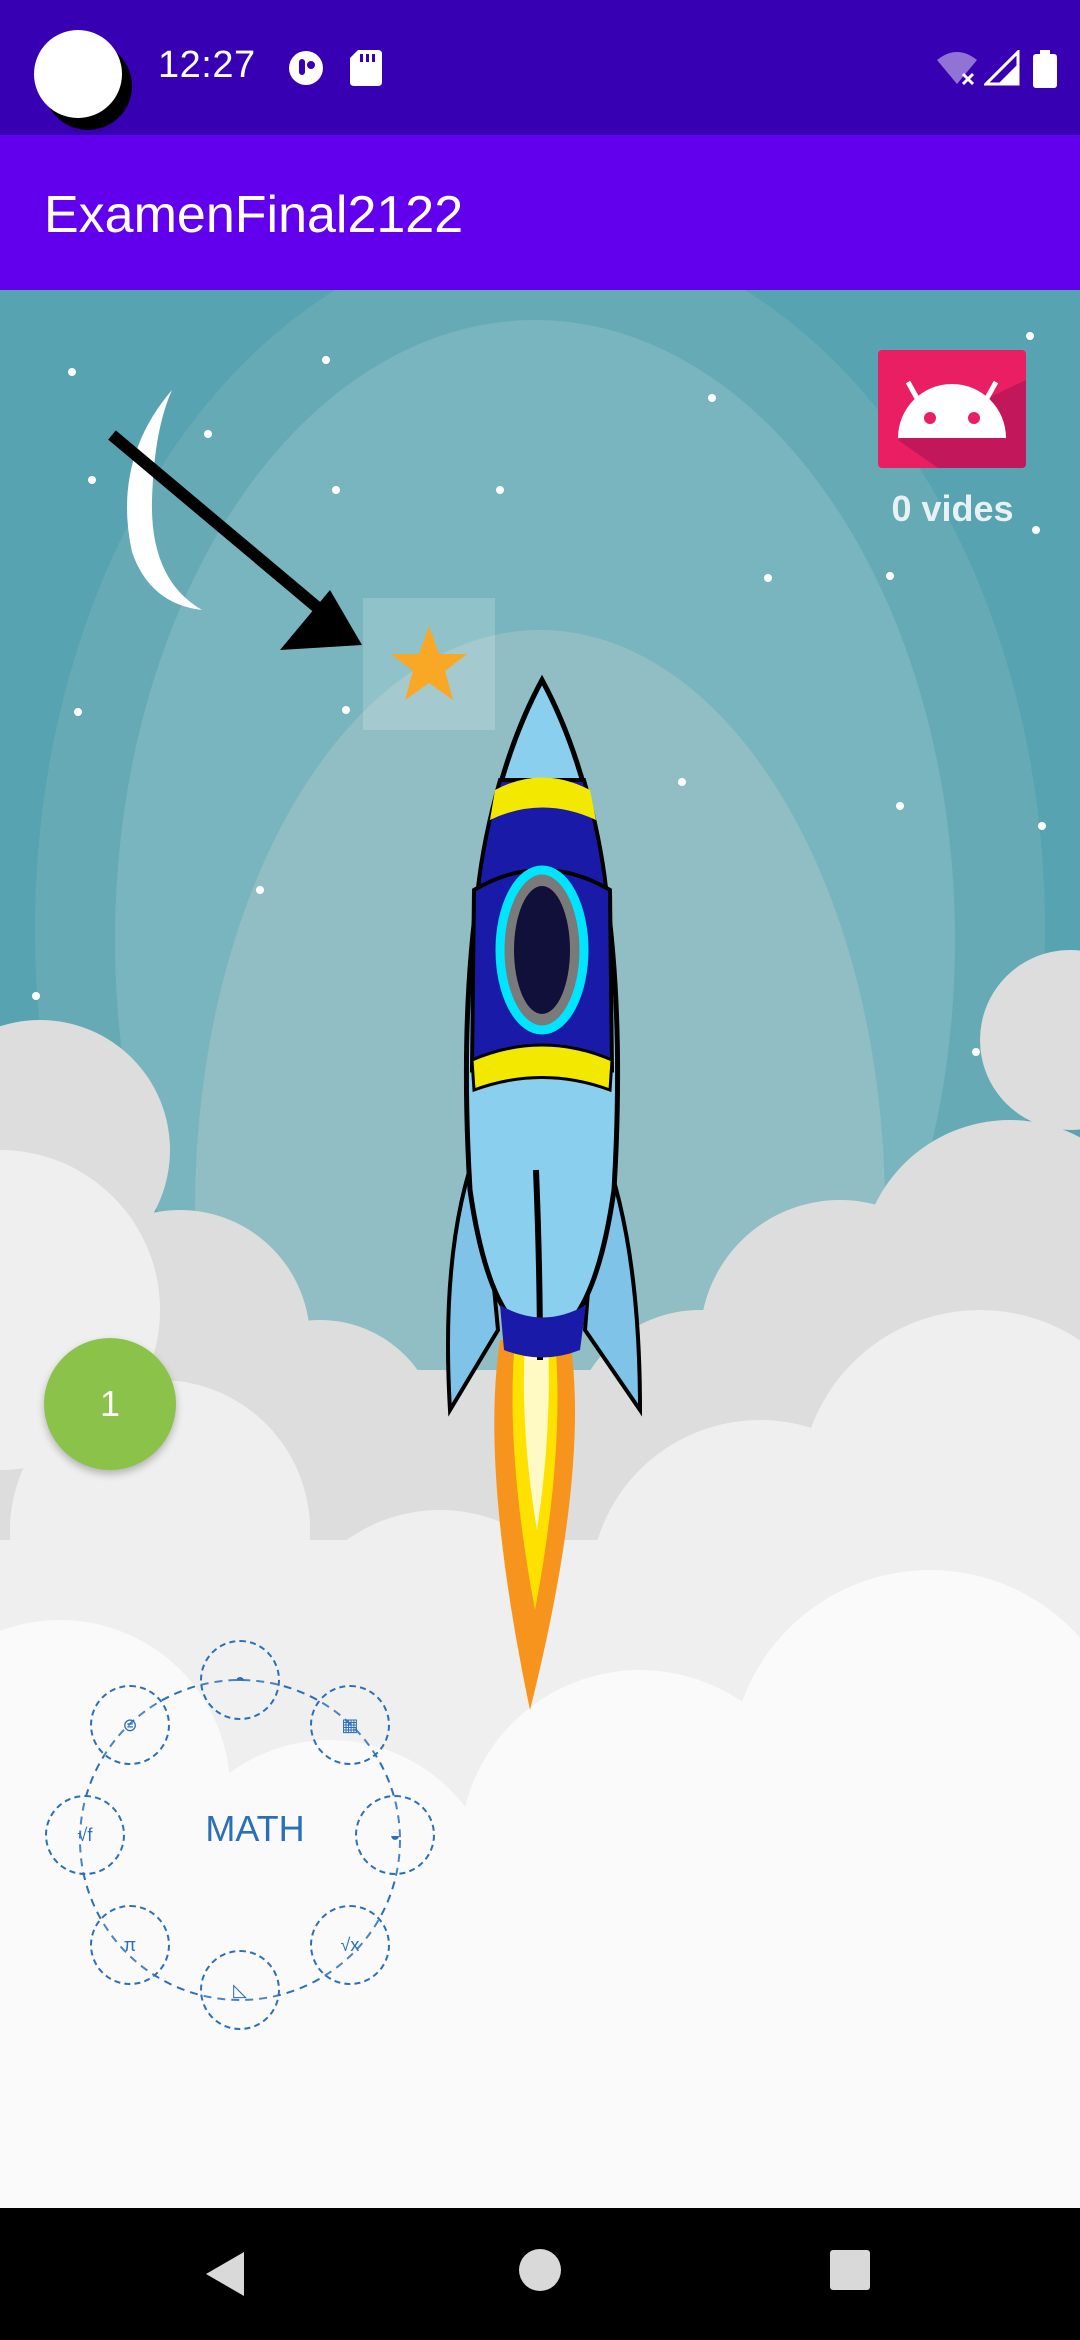 This screenshot has width=1080, height=2340. Describe the element at coordinates (350, 1725) in the screenshot. I see `calculator-icon: ▦` at that location.